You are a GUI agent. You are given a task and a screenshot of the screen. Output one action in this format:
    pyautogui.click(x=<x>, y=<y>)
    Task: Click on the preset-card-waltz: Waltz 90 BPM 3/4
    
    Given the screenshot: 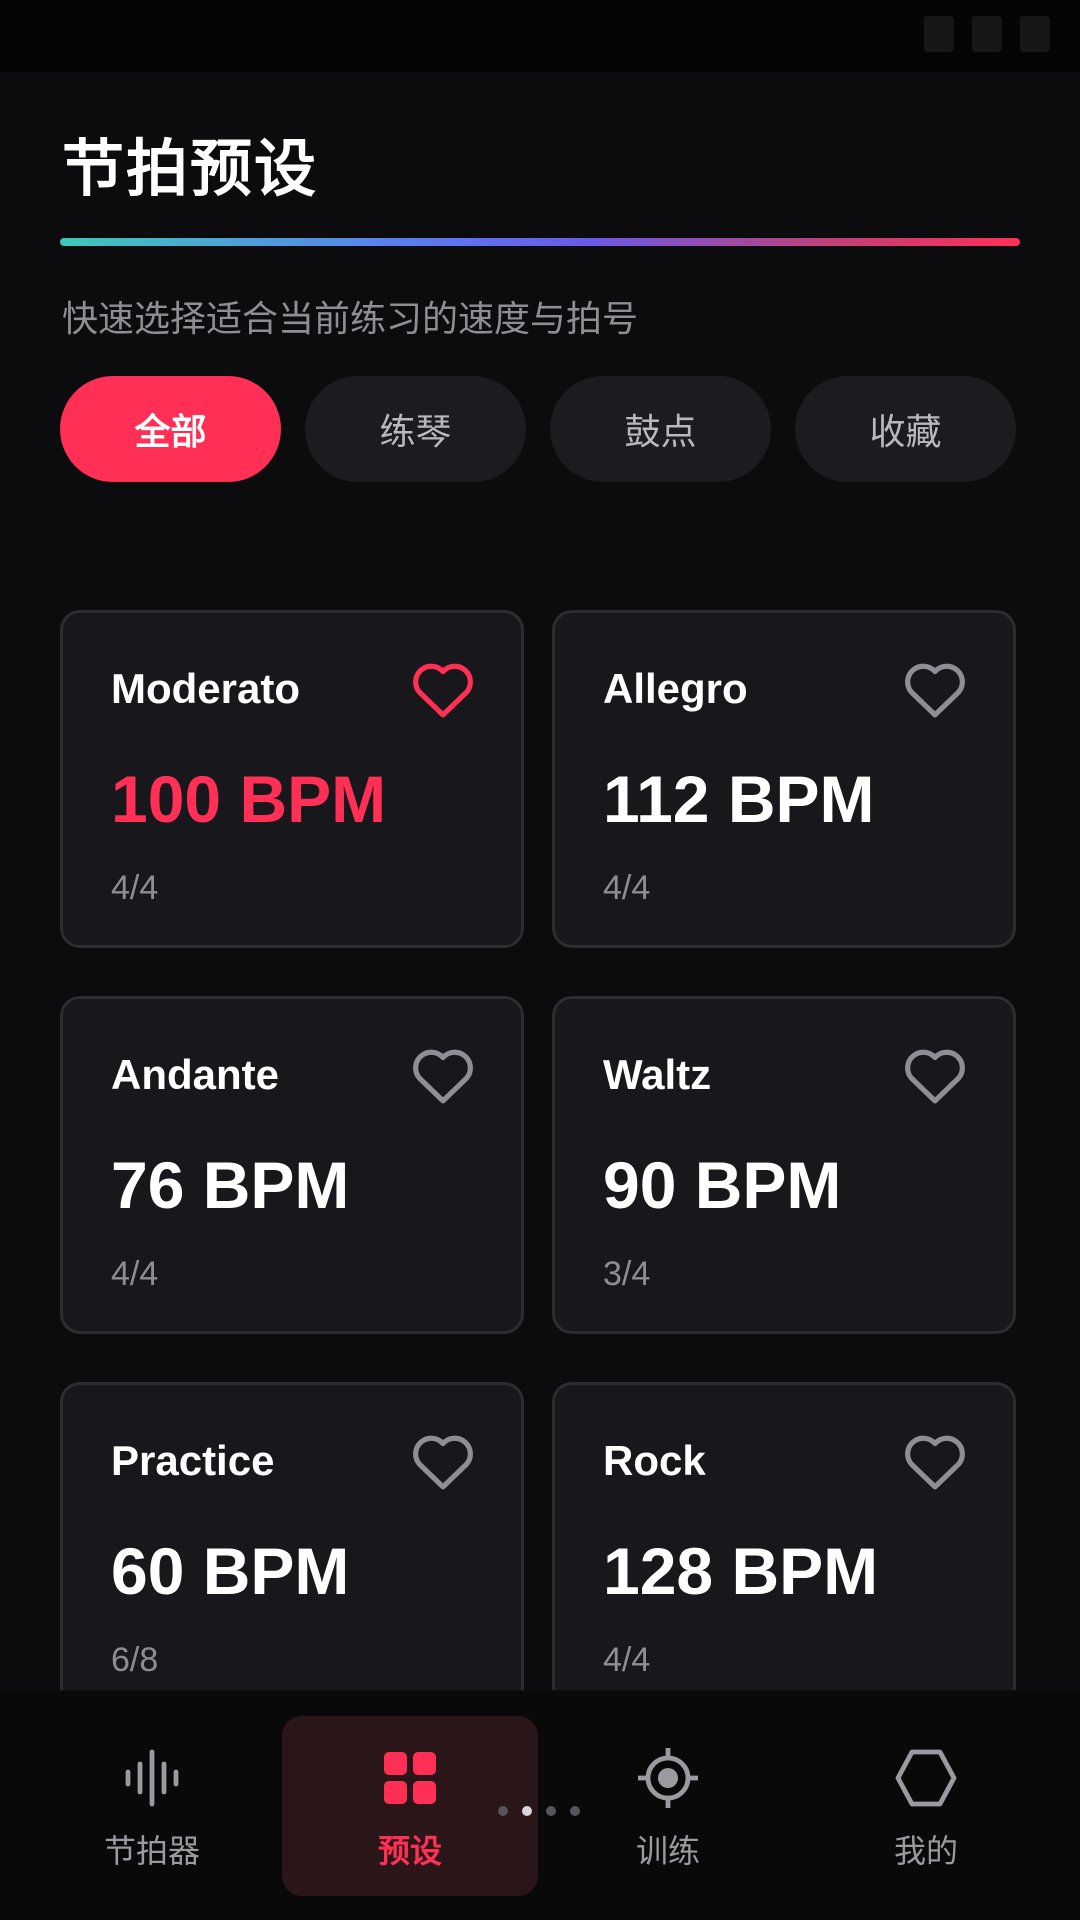 What is the action you would take?
    pyautogui.click(x=784, y=1165)
    